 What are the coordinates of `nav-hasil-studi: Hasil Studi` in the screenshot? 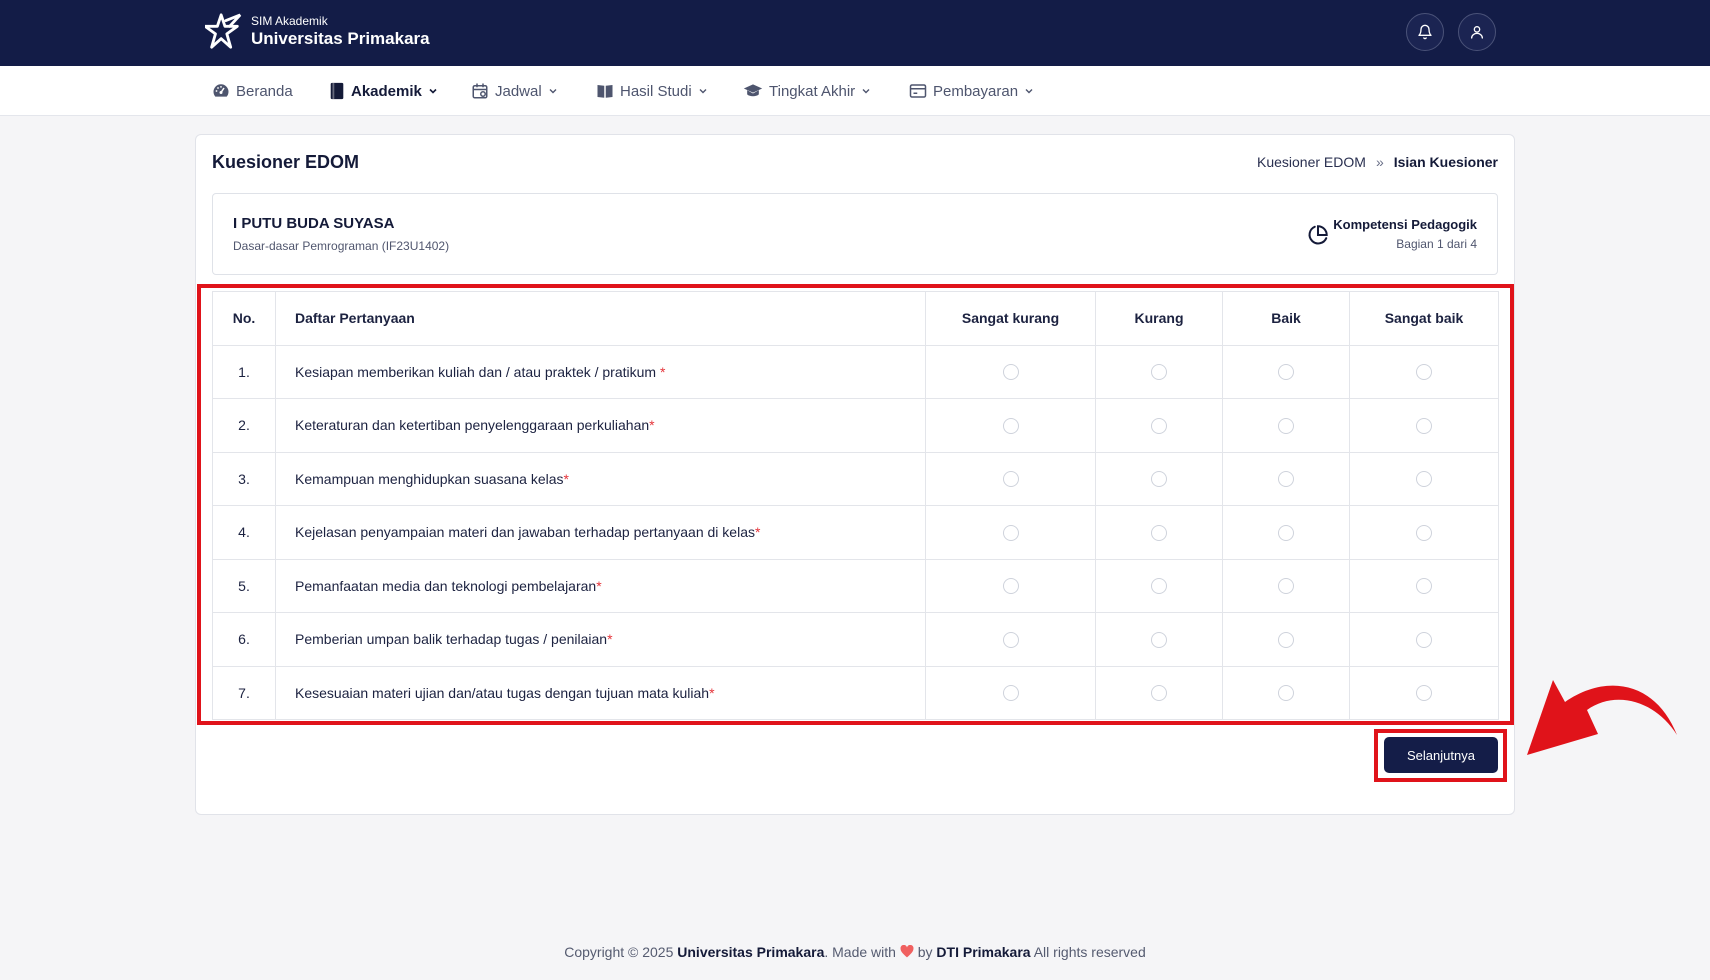 It's located at (652, 91).